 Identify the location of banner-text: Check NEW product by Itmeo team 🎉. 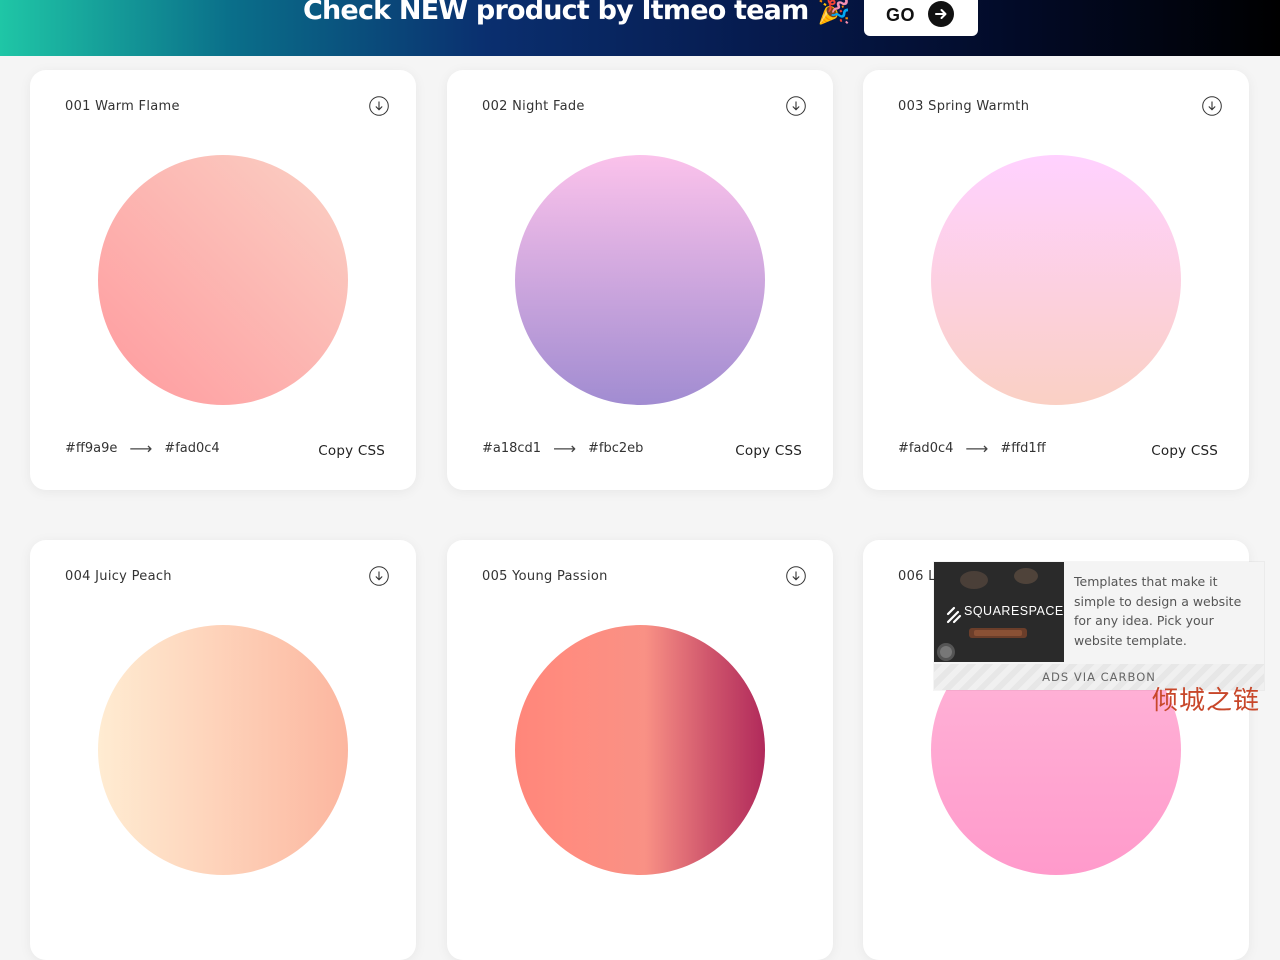
(577, 13).